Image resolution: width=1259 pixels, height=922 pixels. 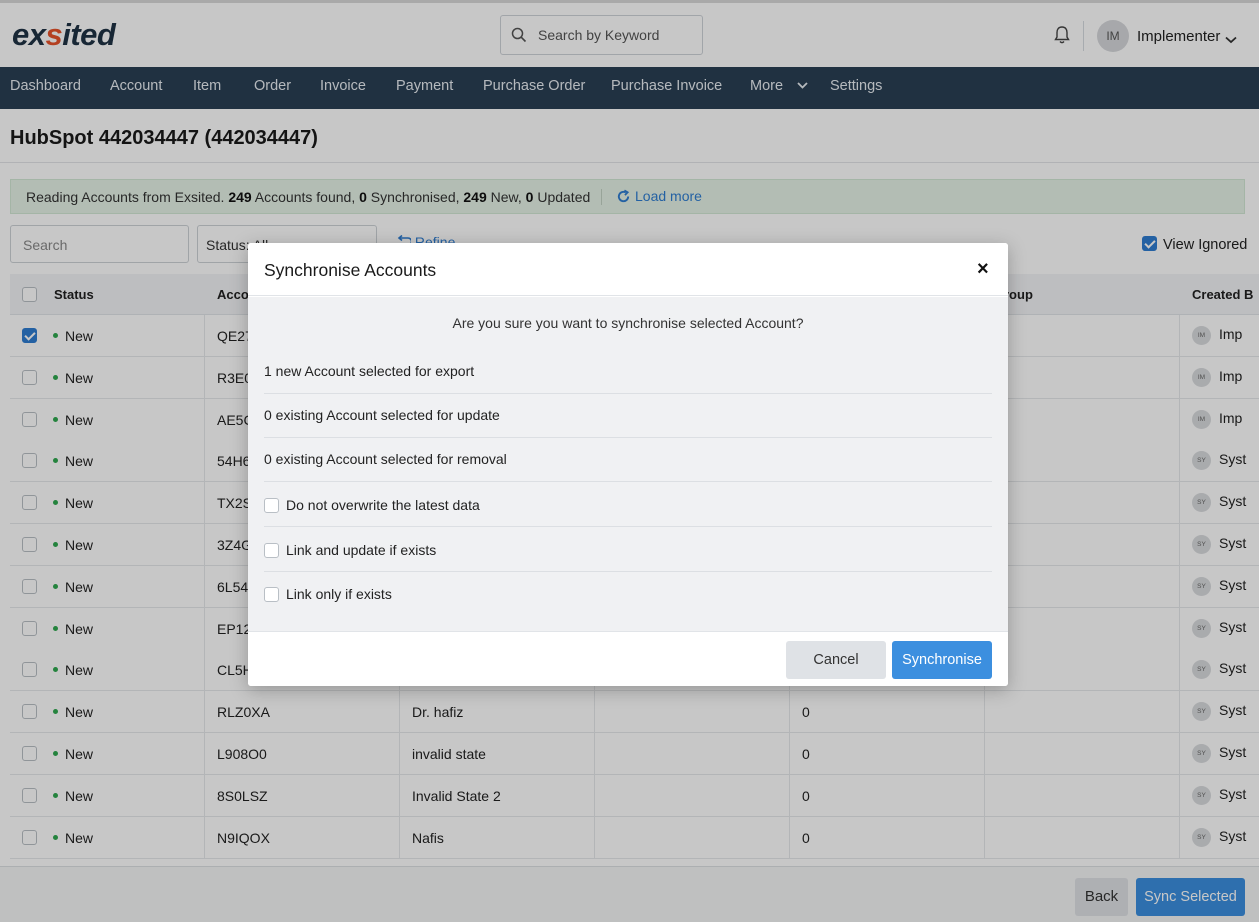 I want to click on export-count-text: 1 new Account selected for export, so click(x=369, y=371).